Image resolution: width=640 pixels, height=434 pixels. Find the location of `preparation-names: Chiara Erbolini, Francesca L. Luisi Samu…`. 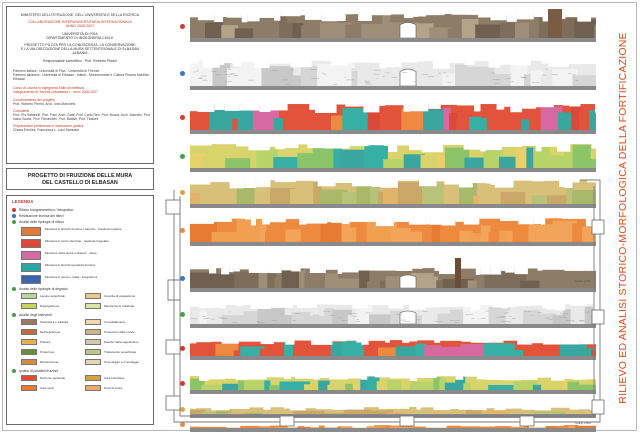

preparation-names: Chiara Erbolini, Francesca L. Luisi Samu… is located at coordinates (46, 129).